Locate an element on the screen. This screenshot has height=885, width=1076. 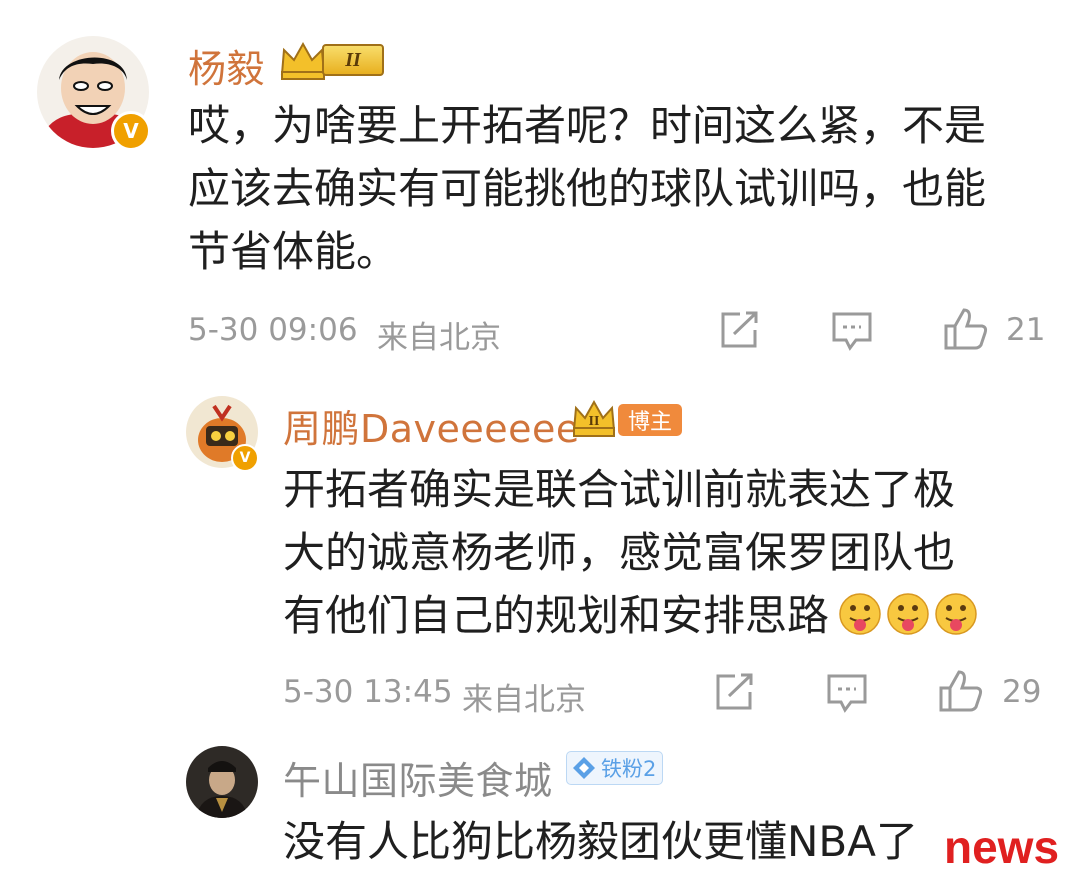
role-badge: 博主 is located at coordinates (650, 420).